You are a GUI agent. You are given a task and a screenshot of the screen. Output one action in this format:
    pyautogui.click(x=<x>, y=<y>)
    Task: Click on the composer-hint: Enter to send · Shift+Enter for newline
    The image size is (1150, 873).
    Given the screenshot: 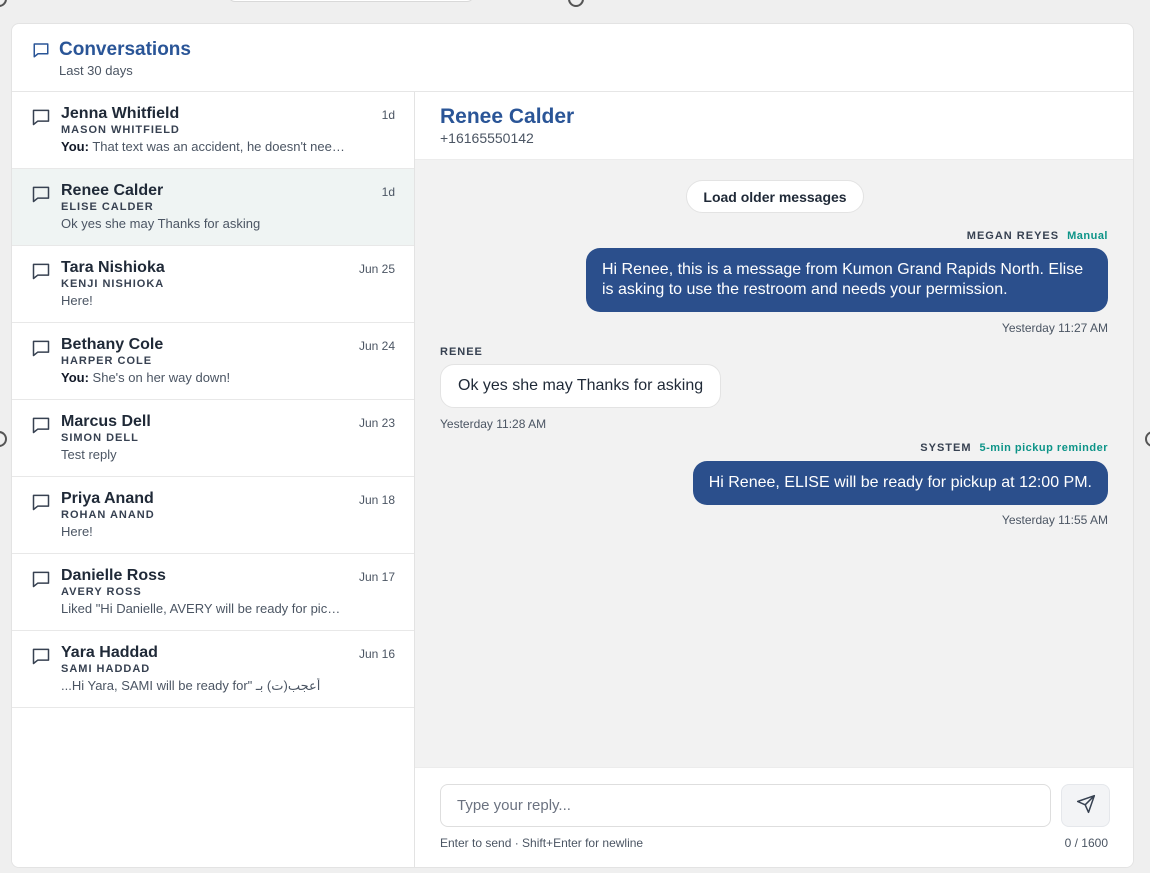 What is the action you would take?
    pyautogui.click(x=542, y=843)
    